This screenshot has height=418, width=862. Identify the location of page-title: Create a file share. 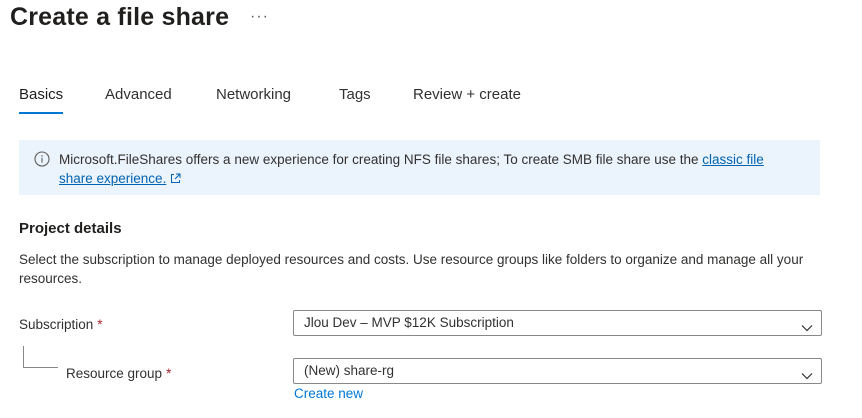
(120, 17).